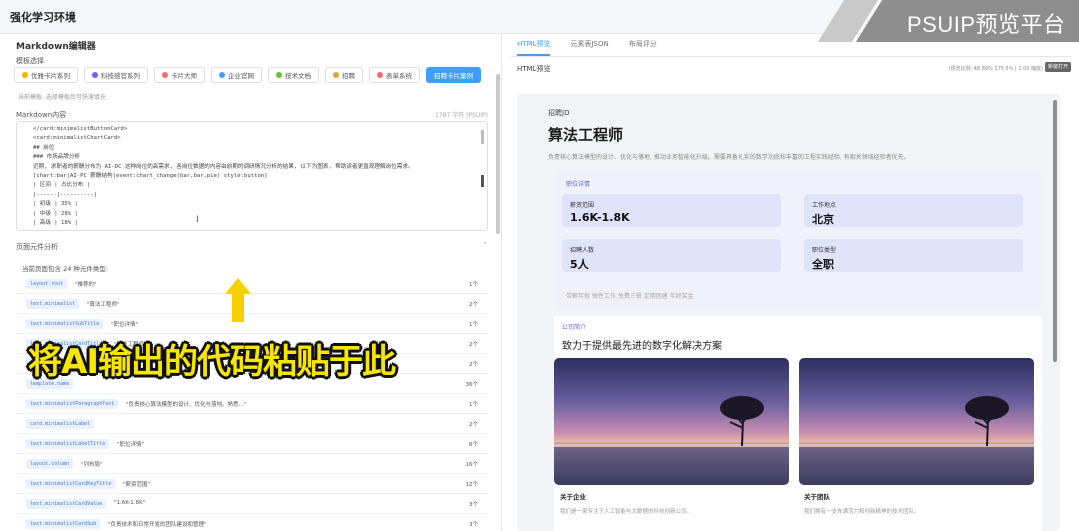  What do you see at coordinates (473, 445) in the screenshot?
I see `component-count: 6个` at bounding box center [473, 445].